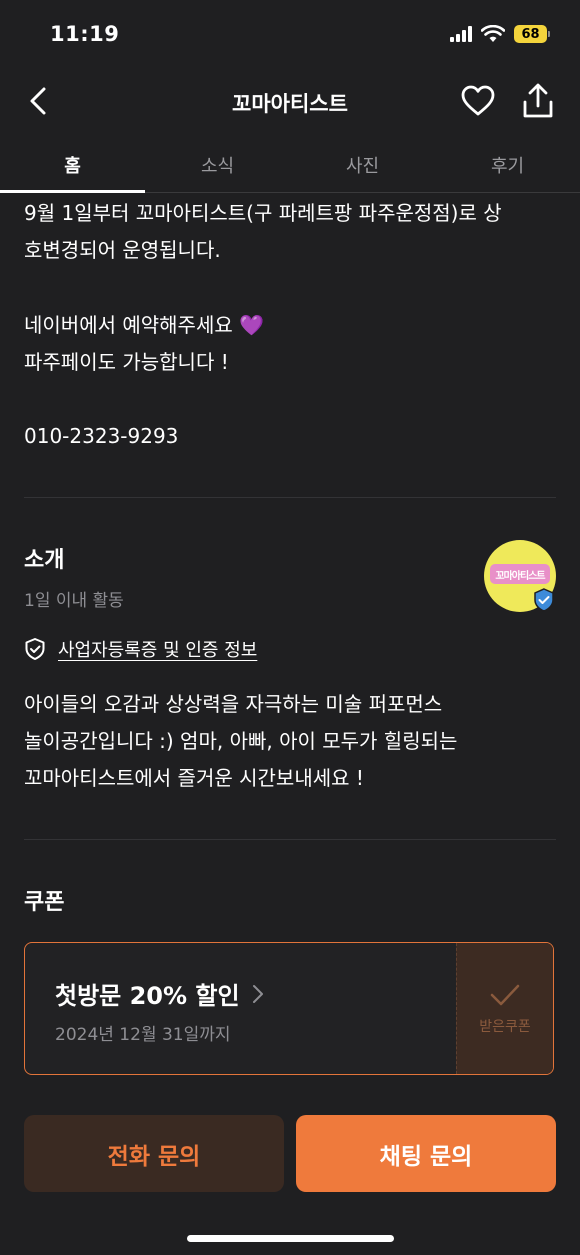 This screenshot has height=1255, width=580. What do you see at coordinates (362, 166) in the screenshot?
I see `tab-photos: 사진` at bounding box center [362, 166].